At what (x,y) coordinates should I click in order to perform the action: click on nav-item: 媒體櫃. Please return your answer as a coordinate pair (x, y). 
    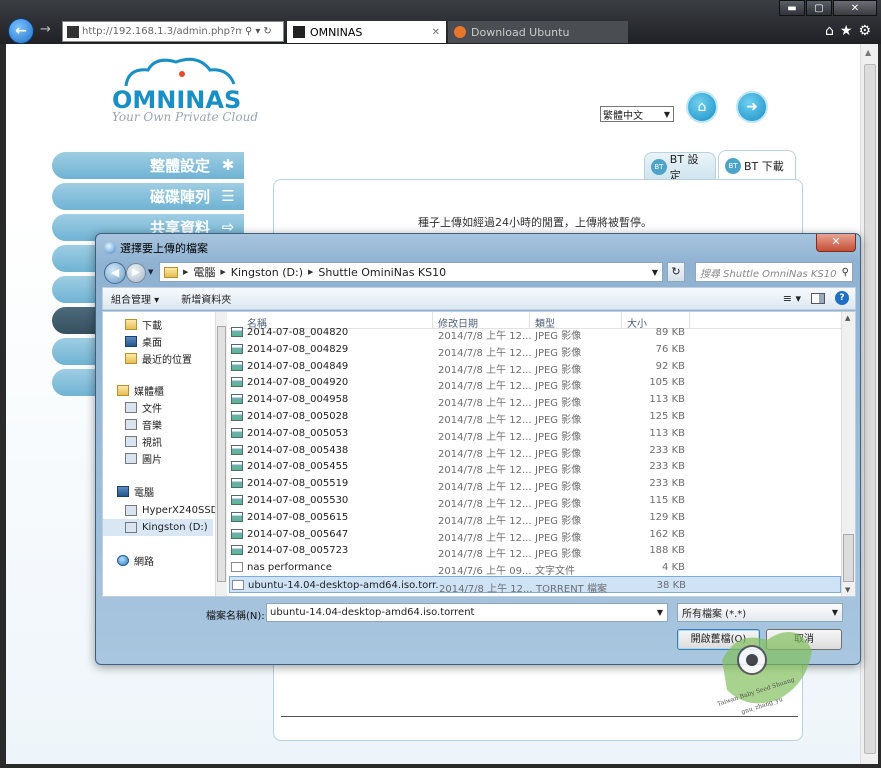
    Looking at the image, I should click on (133, 390).